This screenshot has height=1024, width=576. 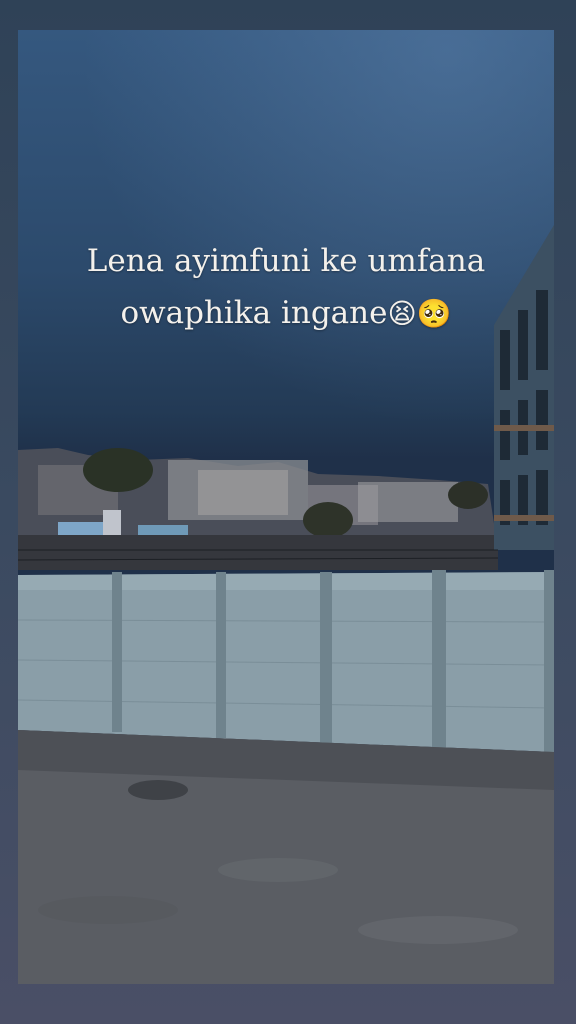 What do you see at coordinates (402, 313) in the screenshot?
I see `tired-face-emoji-icon: 😫` at bounding box center [402, 313].